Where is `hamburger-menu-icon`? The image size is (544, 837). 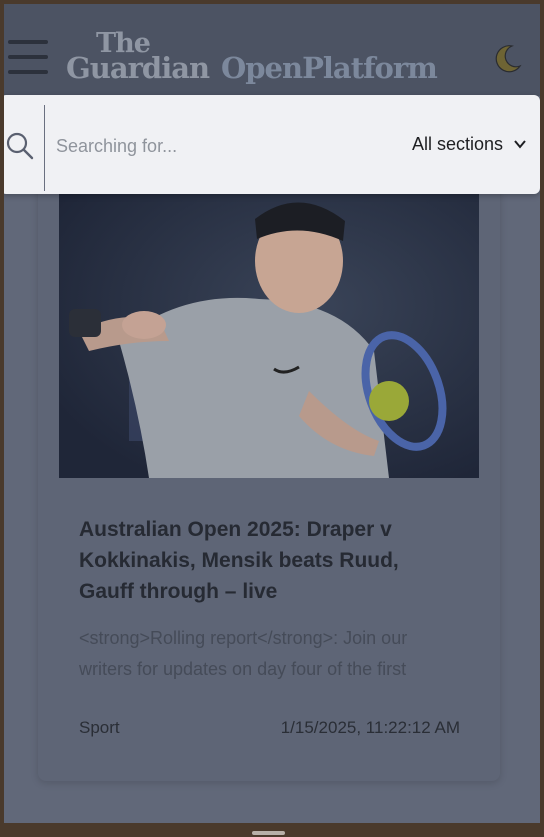
hamburger-menu-icon is located at coordinates (28, 57).